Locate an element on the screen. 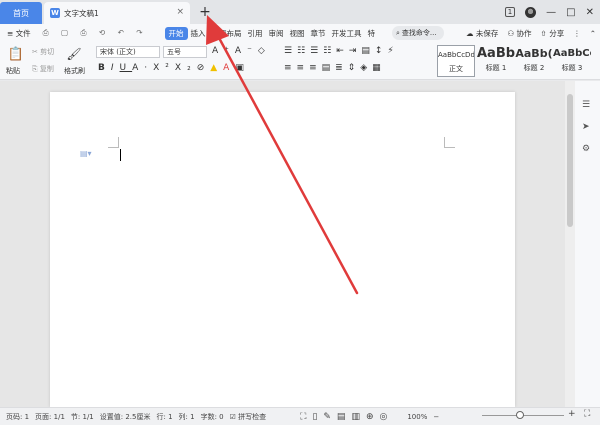 This screenshot has height=425, width=600. status-words: 字数: 0 is located at coordinates (212, 417).